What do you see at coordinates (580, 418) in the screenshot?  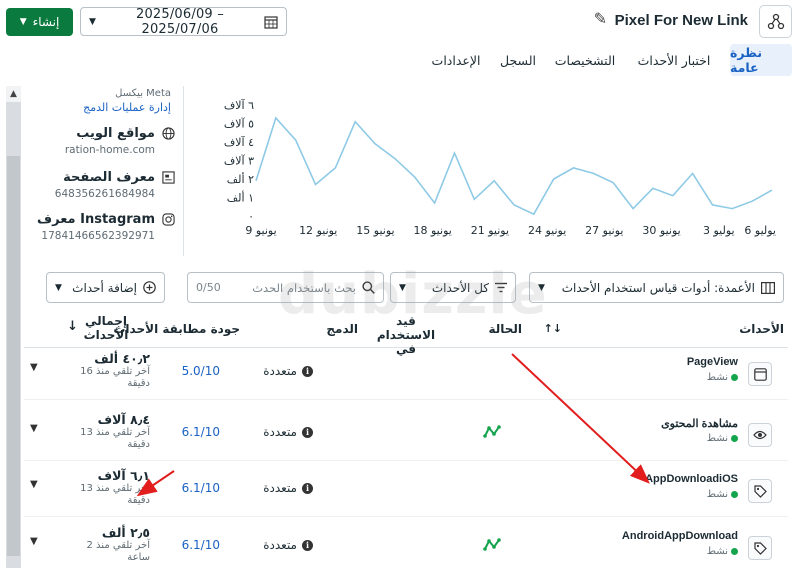 I see `red-arrow-right` at bounding box center [580, 418].